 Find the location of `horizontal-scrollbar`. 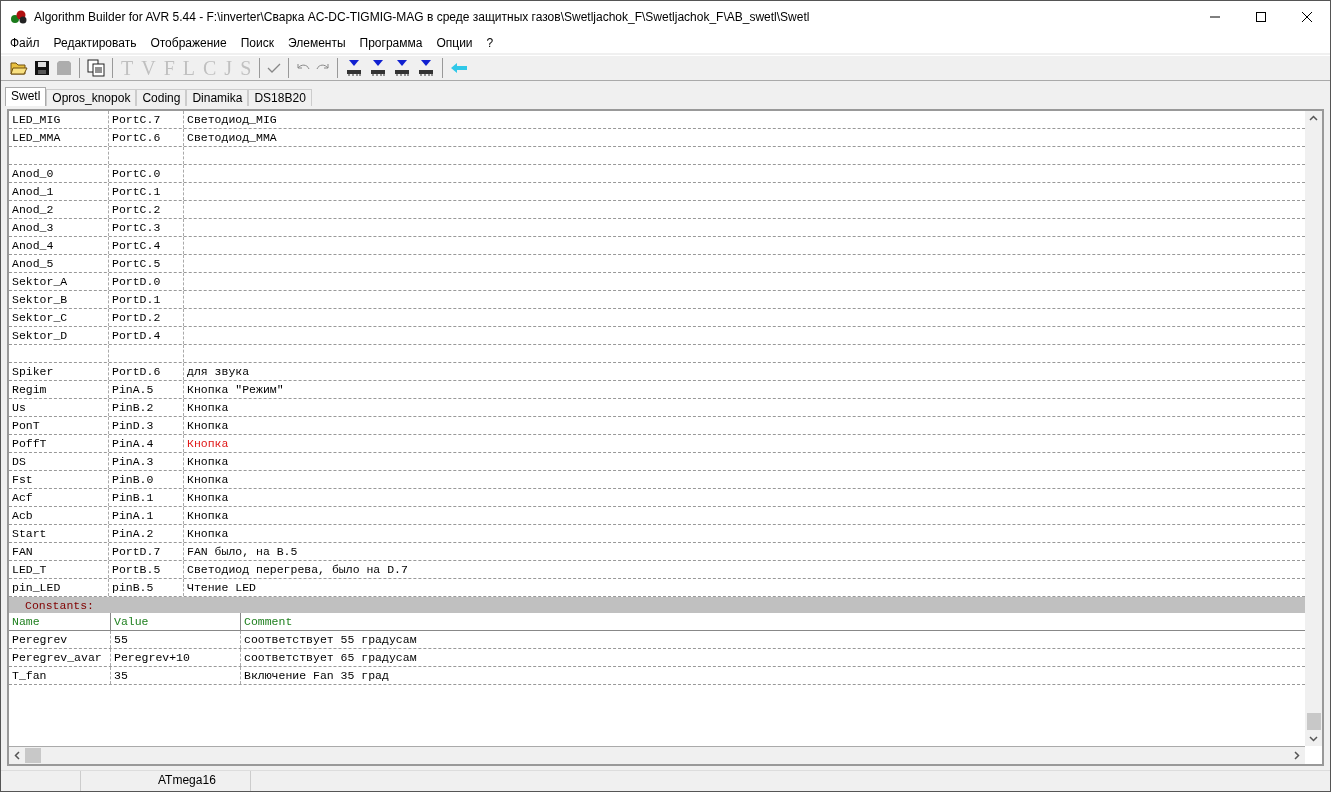

horizontal-scrollbar is located at coordinates (657, 755).